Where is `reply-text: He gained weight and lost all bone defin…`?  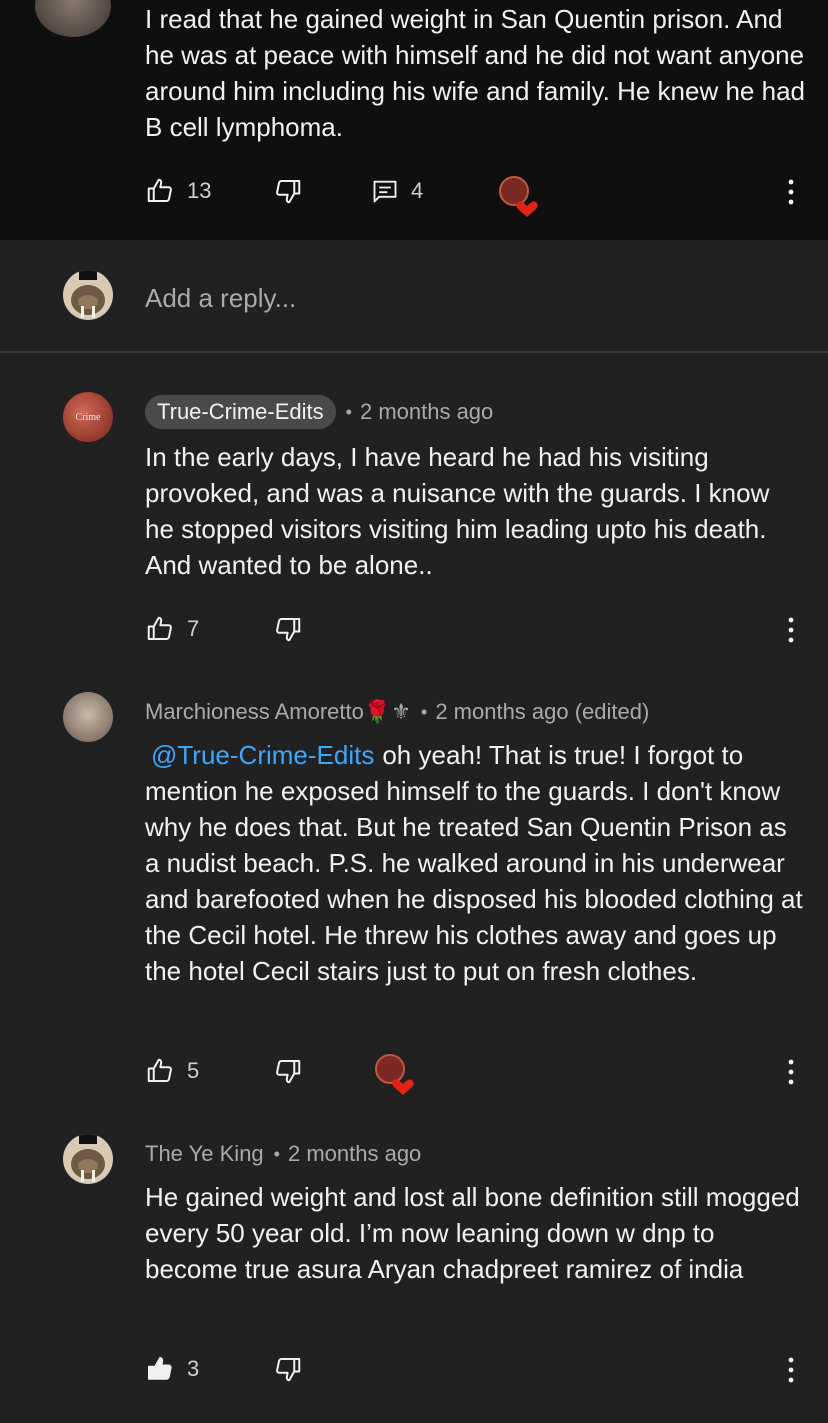 reply-text: He gained weight and lost all bone defin… is located at coordinates (472, 1233).